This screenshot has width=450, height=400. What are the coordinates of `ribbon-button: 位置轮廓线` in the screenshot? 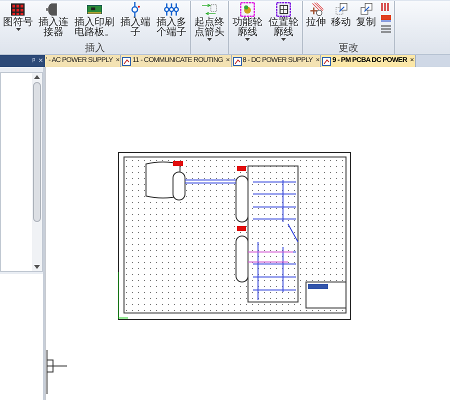 It's located at (283, 21).